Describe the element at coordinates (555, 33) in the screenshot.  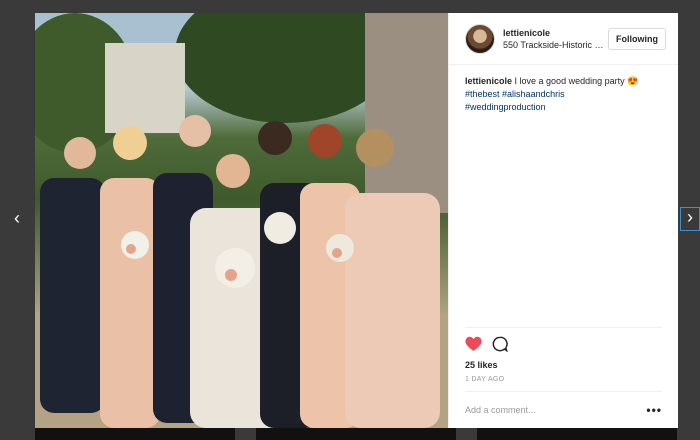
I see `author-username: lettienicole` at that location.